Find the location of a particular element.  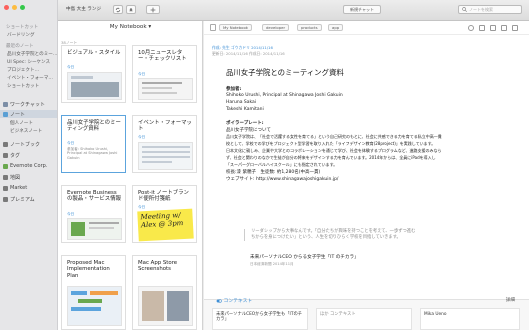

context-more-button: 詳細 is located at coordinates (510, 300).